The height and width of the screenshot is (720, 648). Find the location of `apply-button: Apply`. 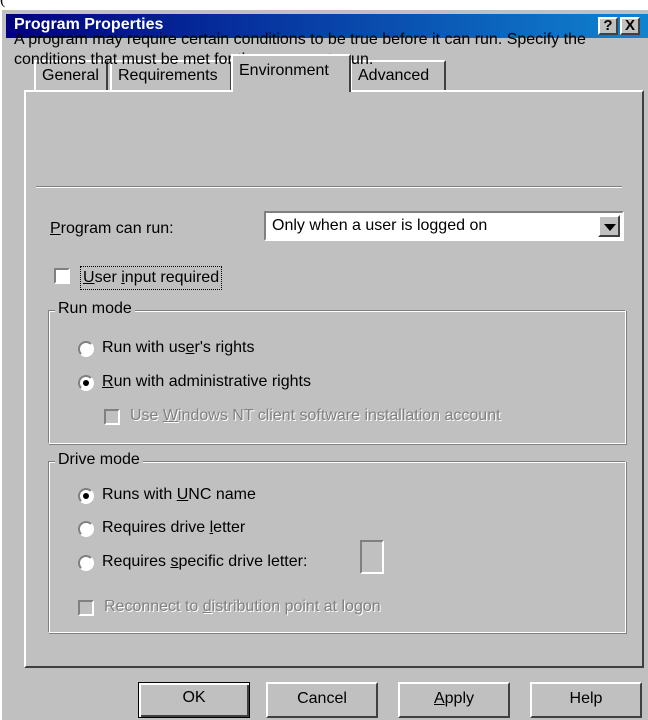

apply-button: Apply is located at coordinates (454, 700).